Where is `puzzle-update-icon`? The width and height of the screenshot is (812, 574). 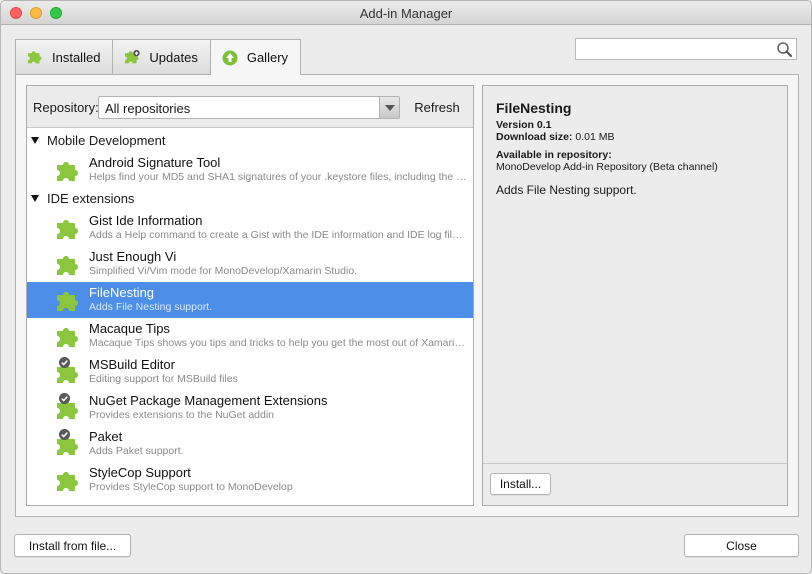 puzzle-update-icon is located at coordinates (132, 57).